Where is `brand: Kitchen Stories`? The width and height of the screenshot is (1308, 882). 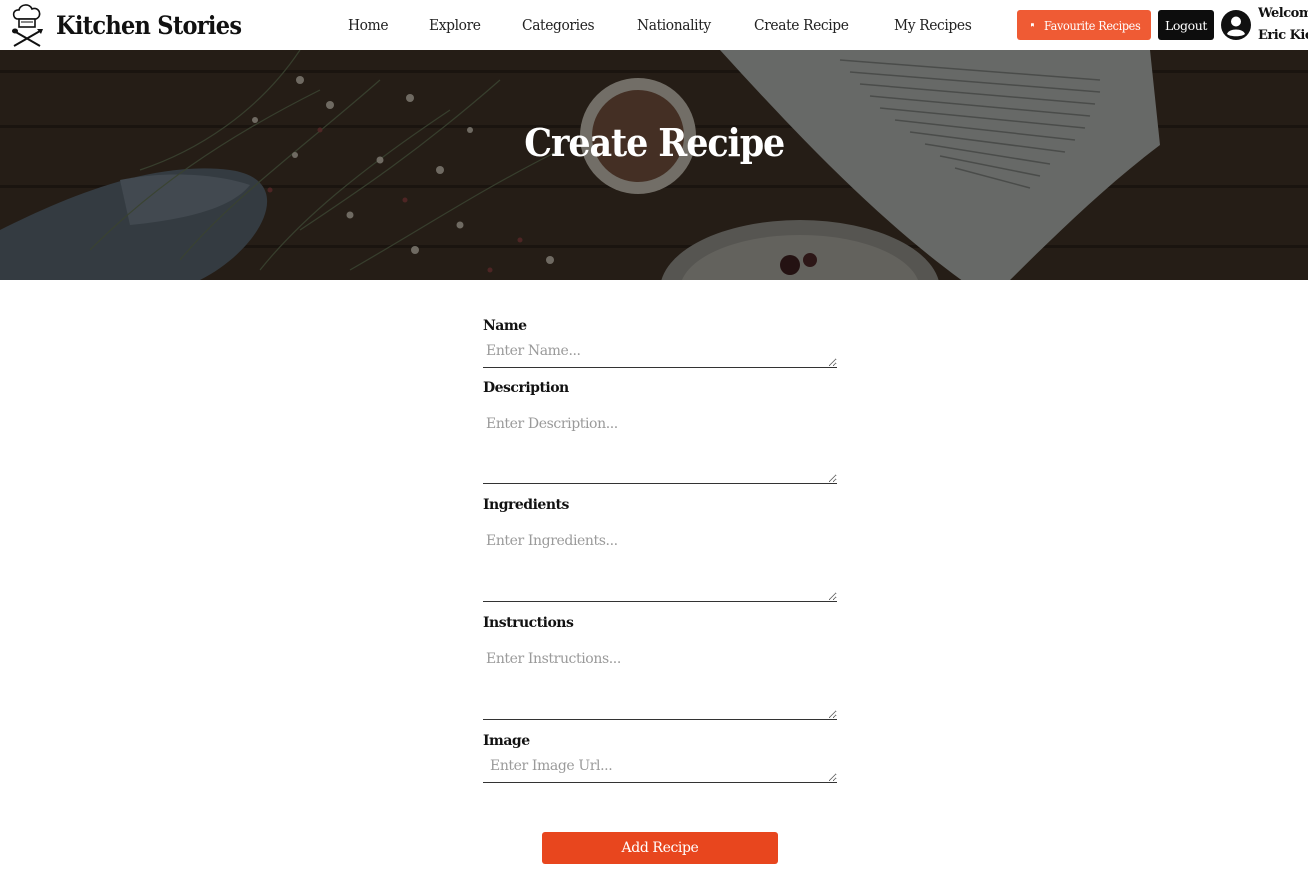
brand: Kitchen Stories is located at coordinates (136, 25).